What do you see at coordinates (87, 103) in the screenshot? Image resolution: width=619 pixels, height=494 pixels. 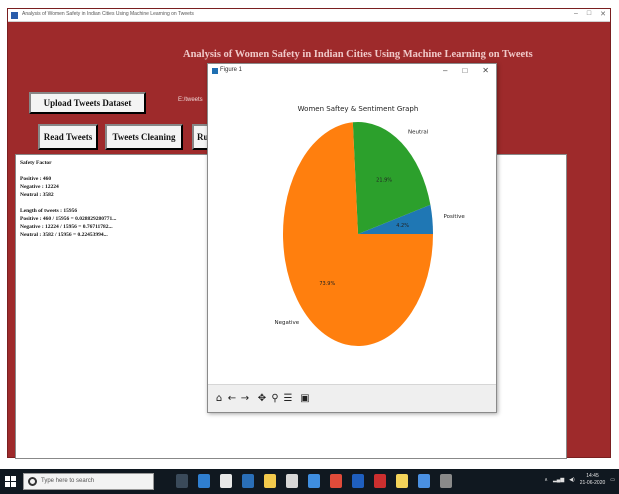 I see `upload-tweets-dataset-button: Upload Tweets Dataset` at bounding box center [87, 103].